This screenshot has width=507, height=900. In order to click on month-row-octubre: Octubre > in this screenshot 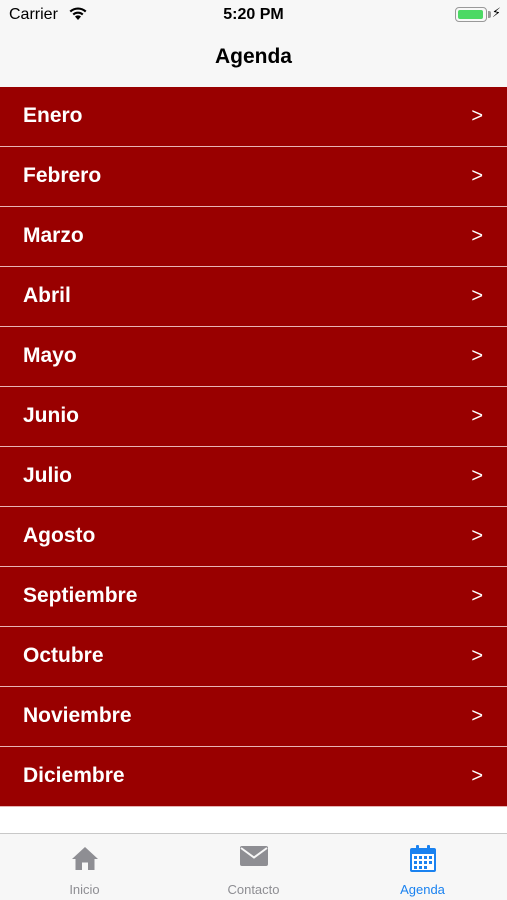, I will do `click(253, 657)`.